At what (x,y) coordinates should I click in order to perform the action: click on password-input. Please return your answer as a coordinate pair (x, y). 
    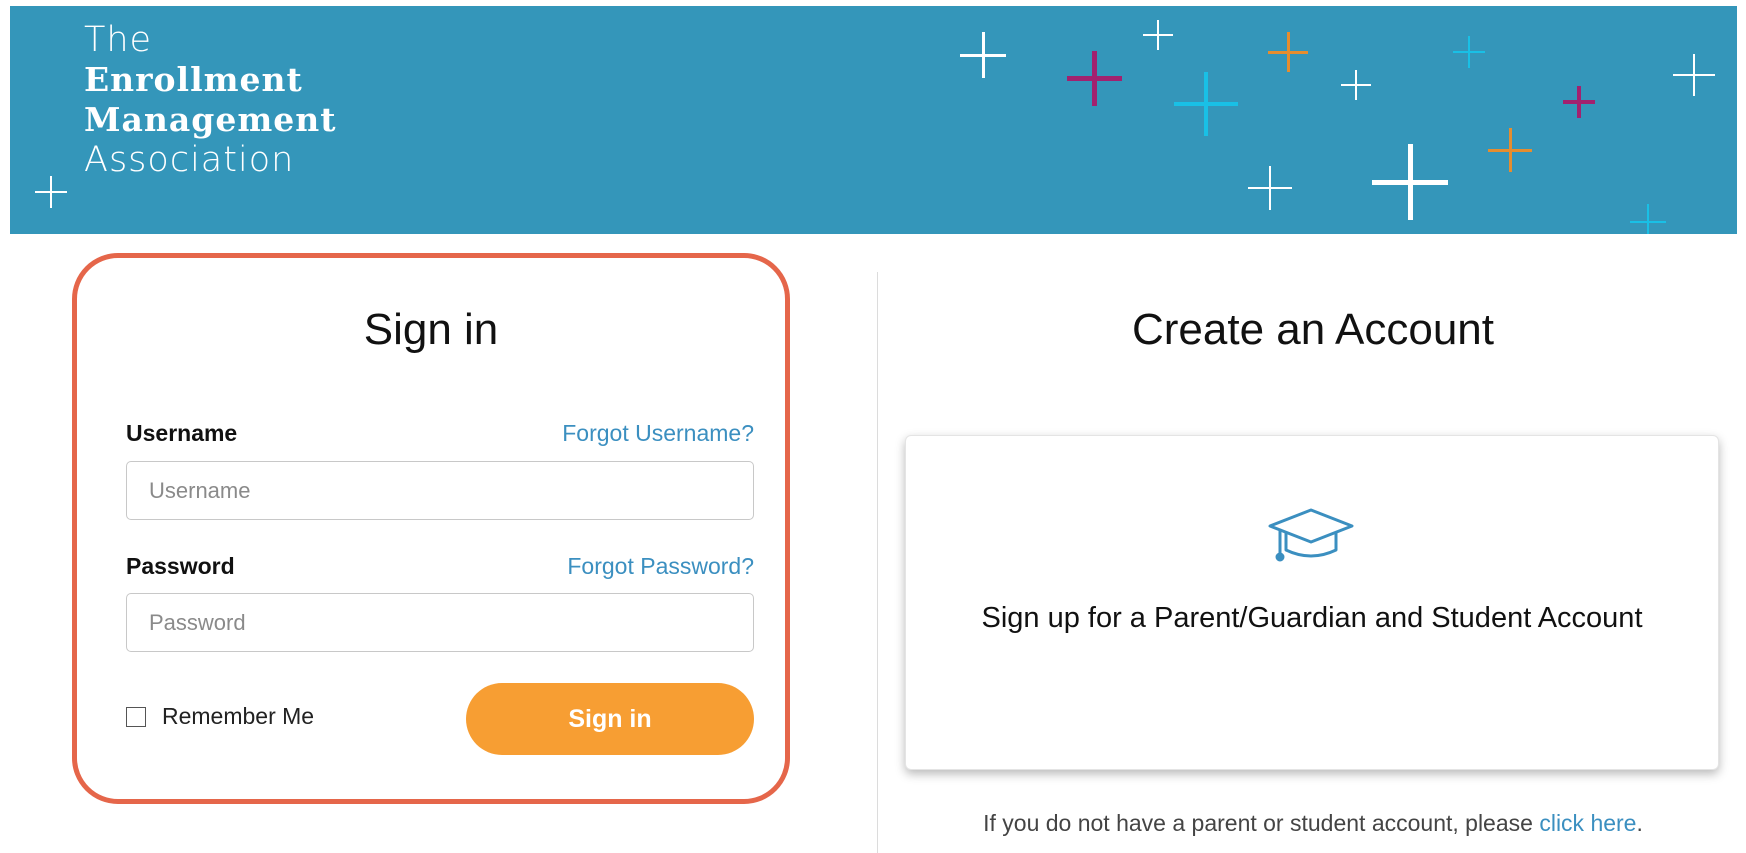
    Looking at the image, I should click on (440, 622).